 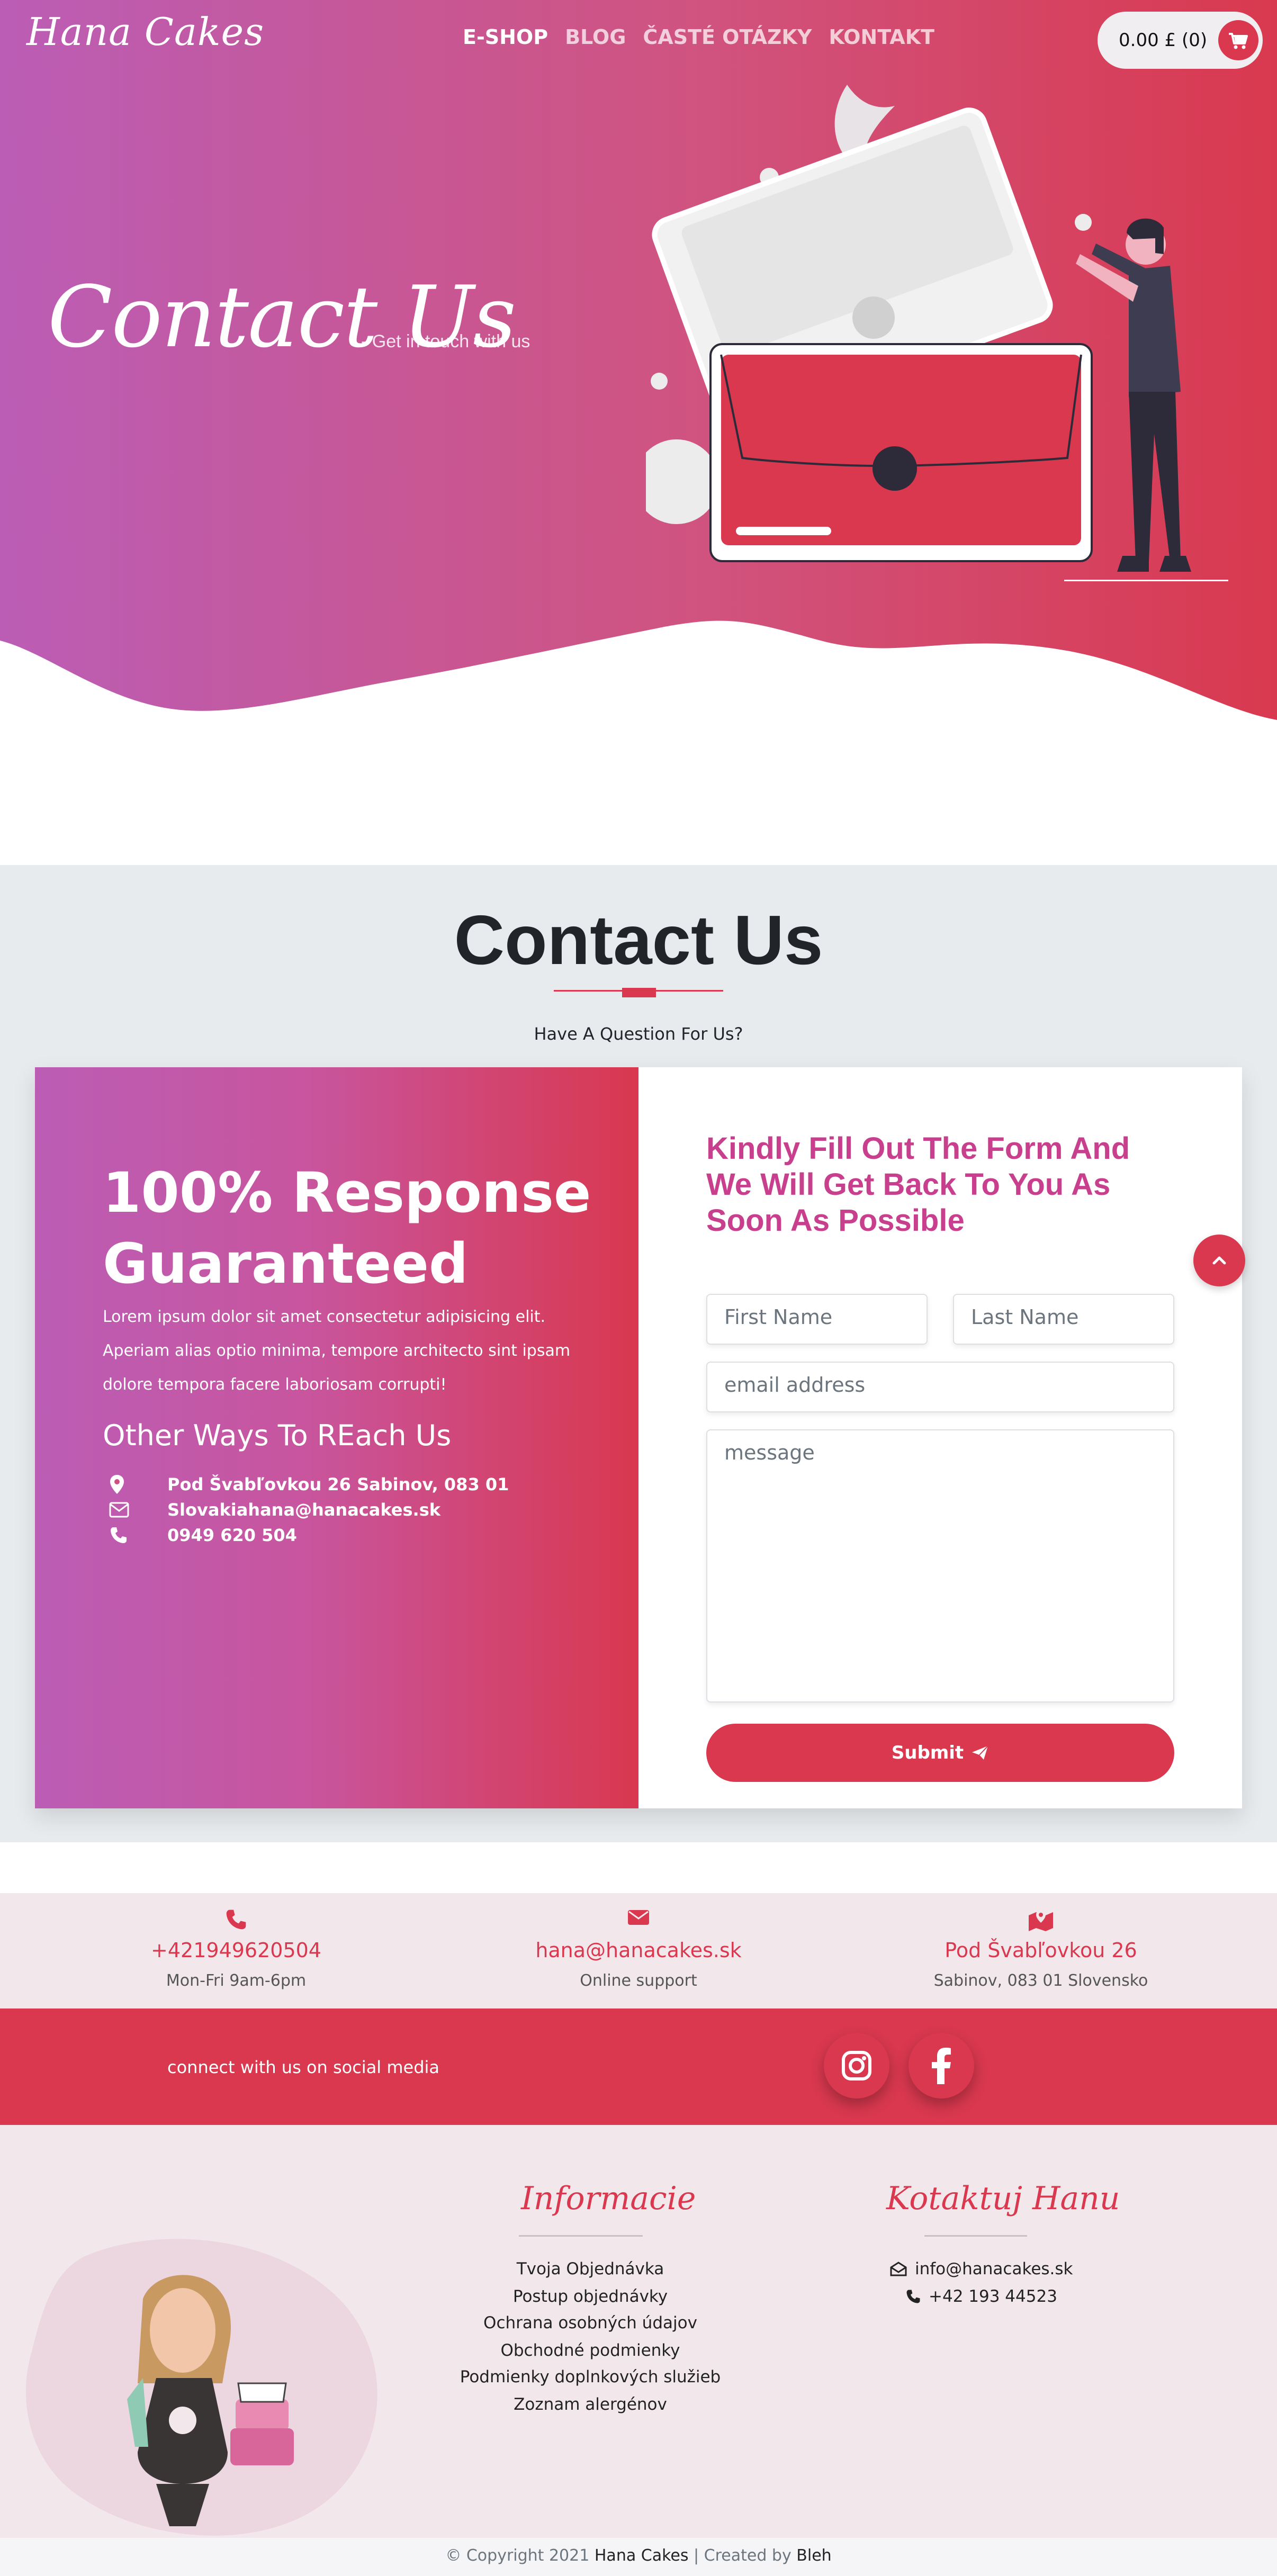 I want to click on hana-avatar-illustration, so click(x=201, y=2388).